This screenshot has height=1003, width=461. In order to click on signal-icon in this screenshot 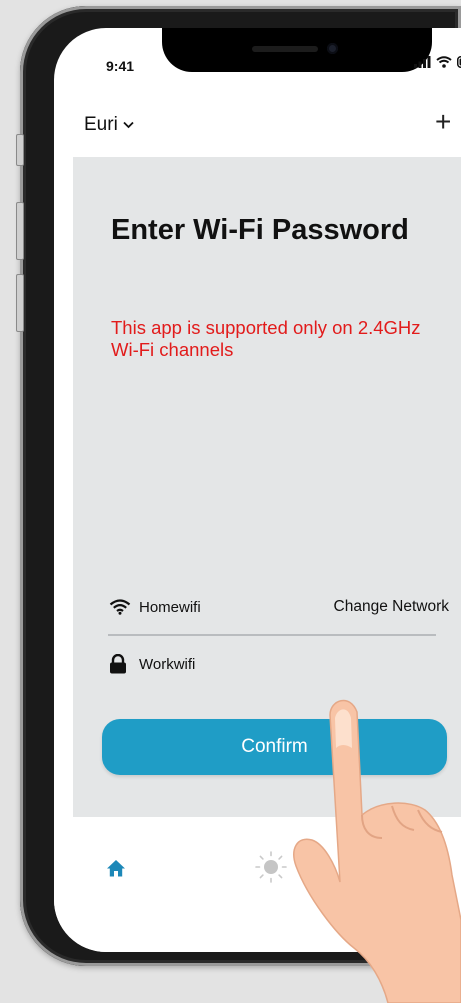, I will do `click(422, 62)`.